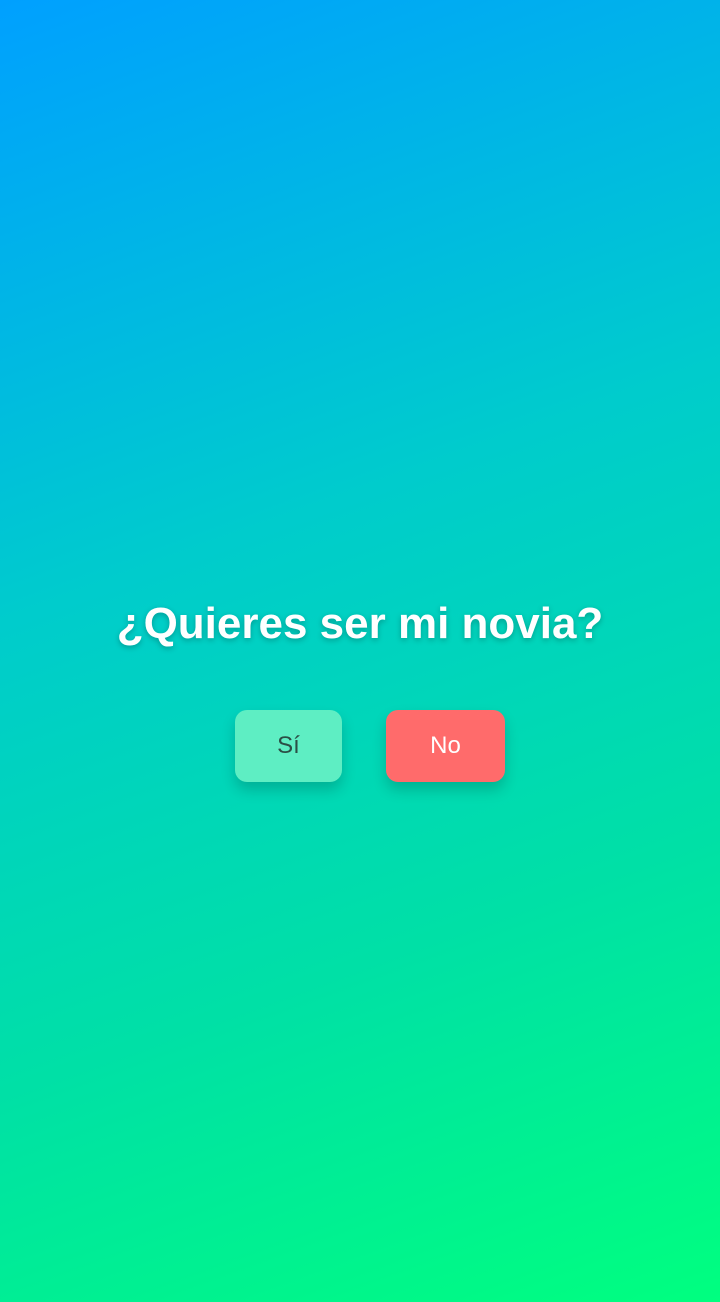 Image resolution: width=720 pixels, height=1302 pixels. Describe the element at coordinates (288, 746) in the screenshot. I see `yes-button: Sí` at that location.